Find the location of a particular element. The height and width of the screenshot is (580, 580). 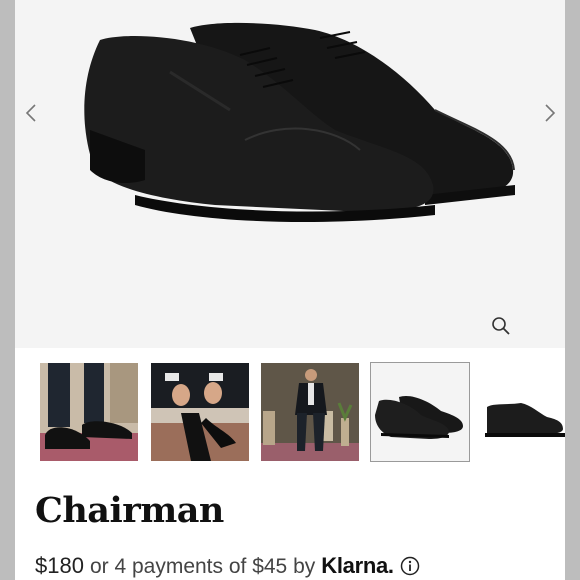

chevron-right-icon is located at coordinates (550, 113).